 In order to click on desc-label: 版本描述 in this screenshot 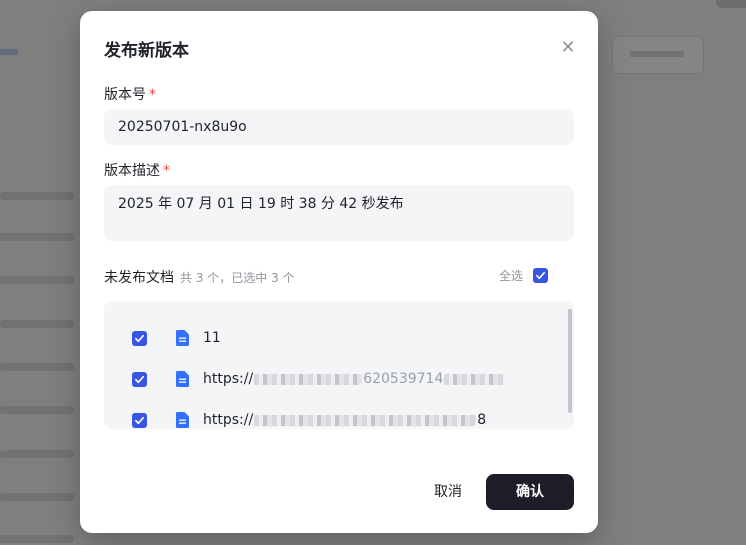, I will do `click(132, 171)`.